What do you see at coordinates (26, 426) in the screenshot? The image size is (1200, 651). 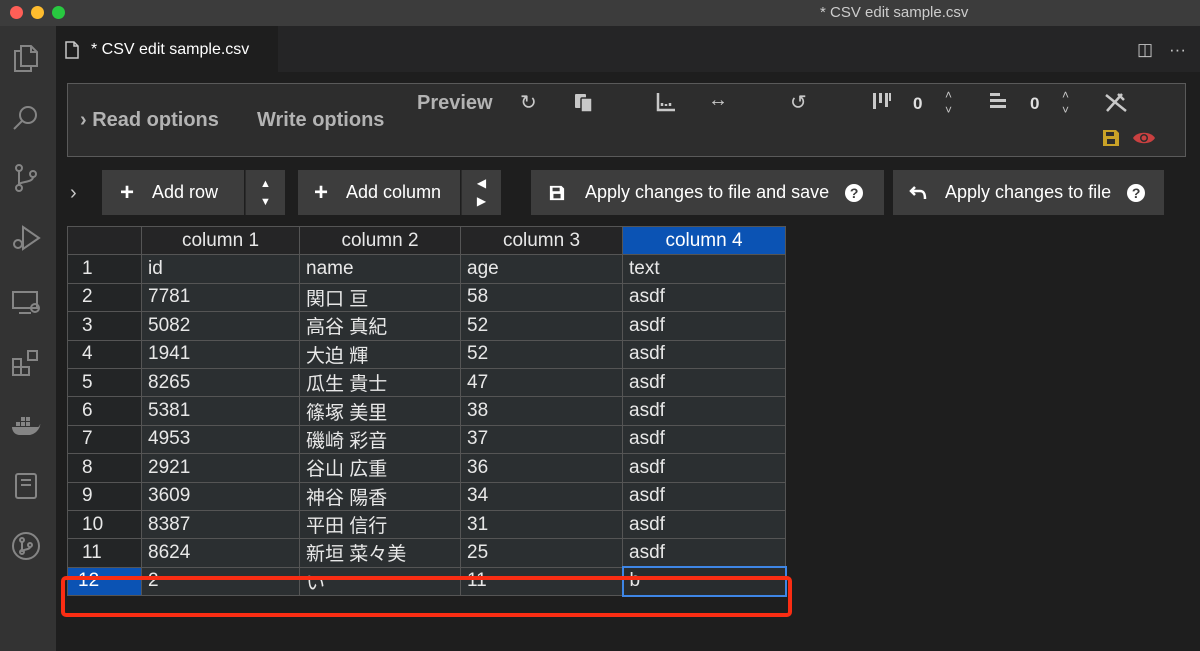 I see `docker-icon` at bounding box center [26, 426].